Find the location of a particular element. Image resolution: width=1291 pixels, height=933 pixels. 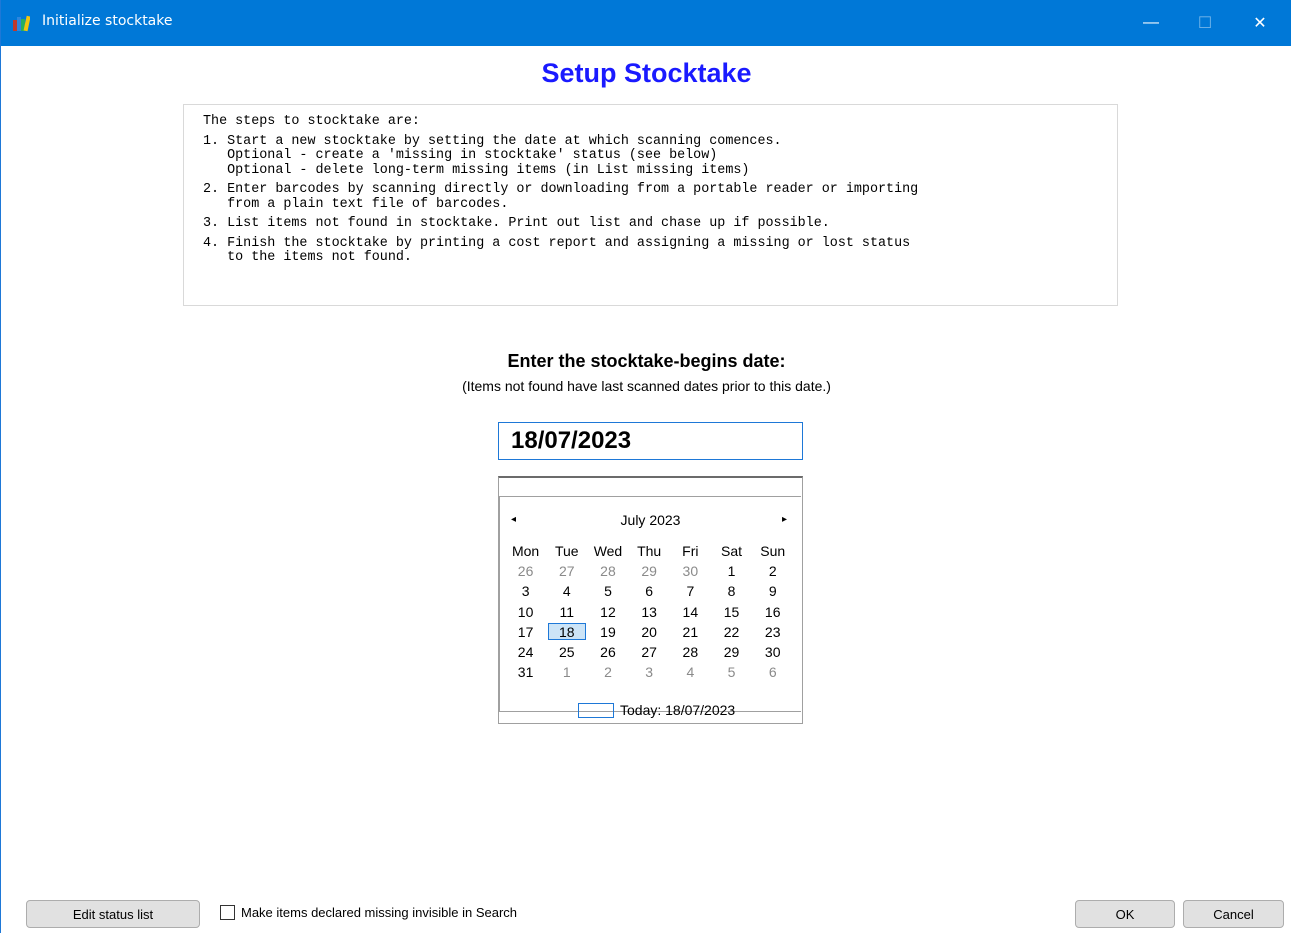

minimize-icon: — is located at coordinates (1151, 22).